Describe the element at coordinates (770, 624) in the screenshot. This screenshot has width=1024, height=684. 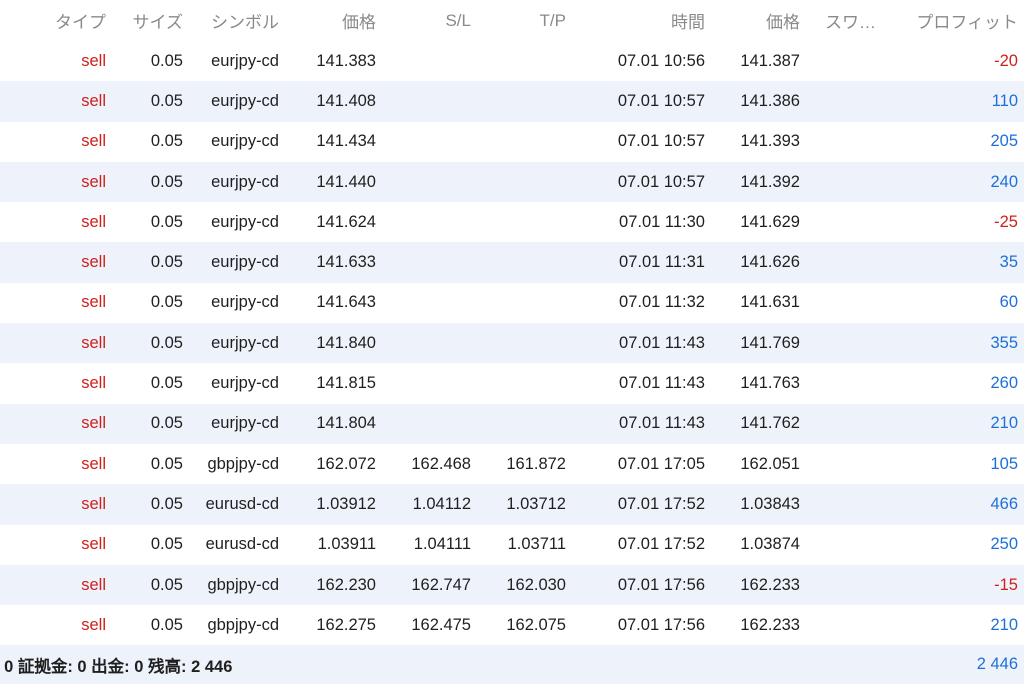
I see `cell-close-price: 162.233` at that location.